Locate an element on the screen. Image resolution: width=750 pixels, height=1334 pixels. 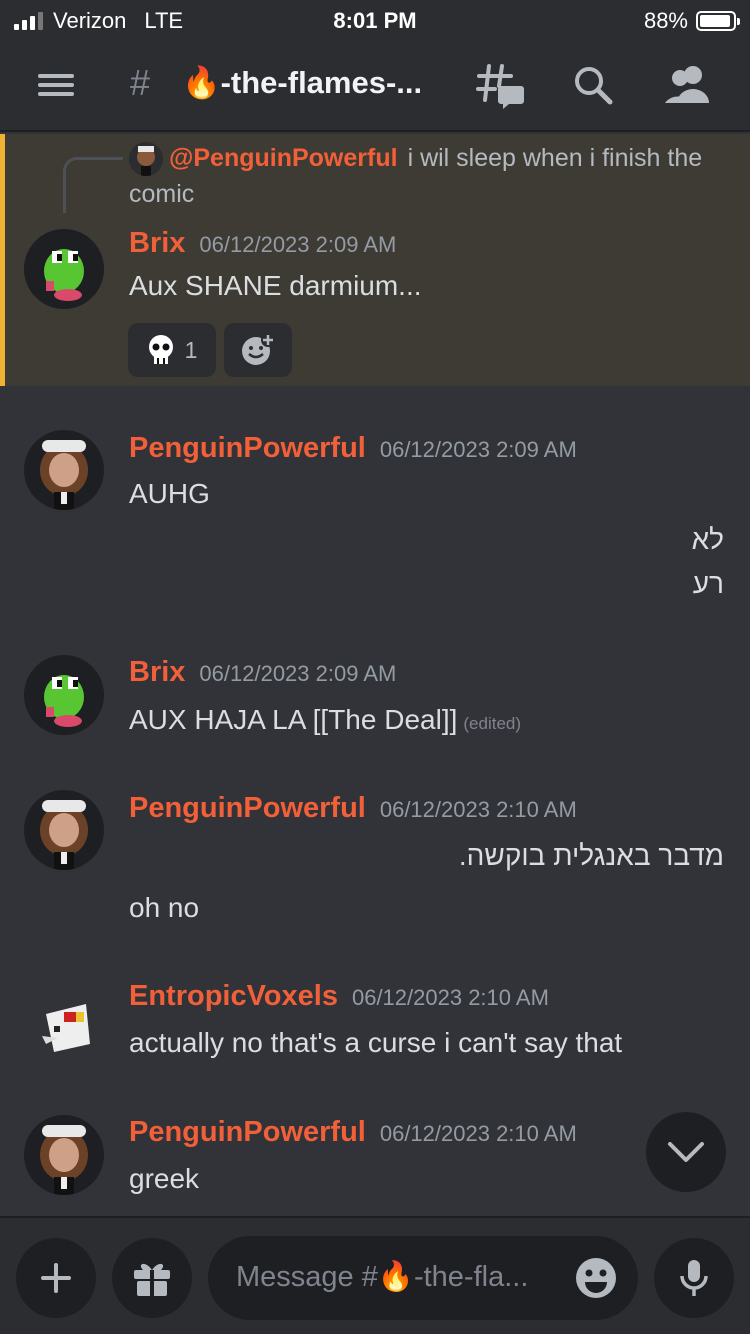
reaction-skull: 1 is located at coordinates (172, 350).